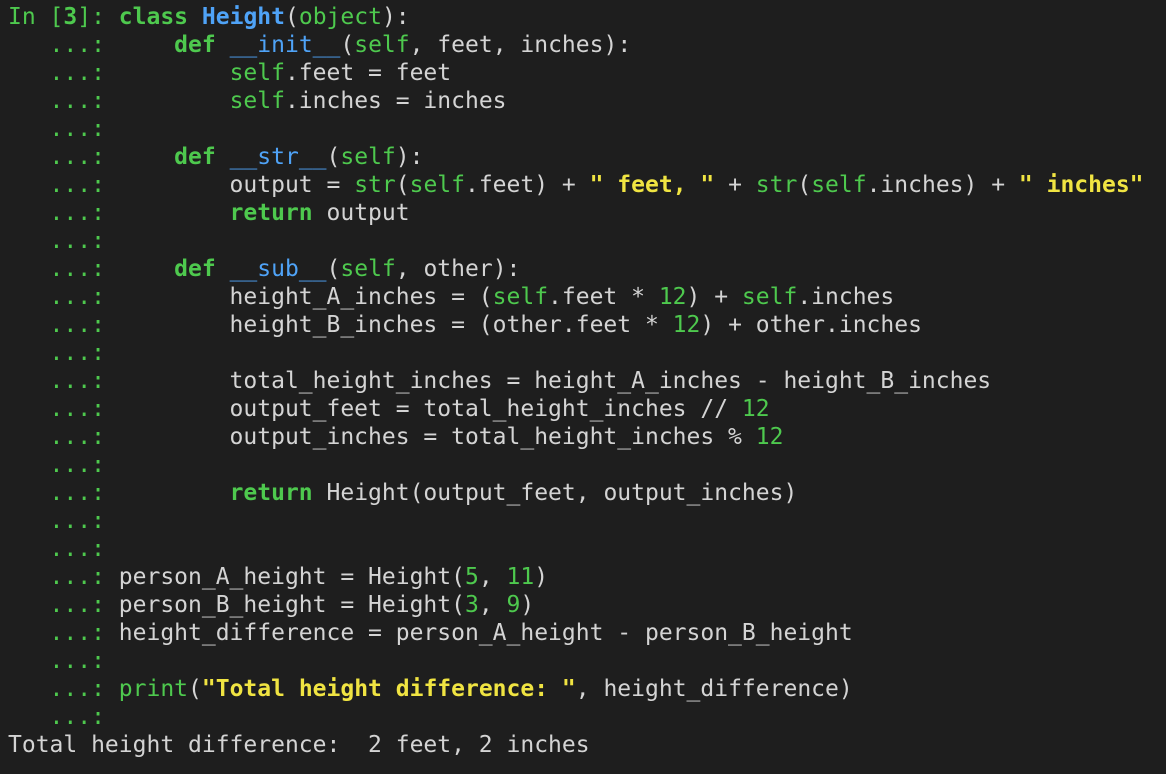 This screenshot has width=1166, height=774. What do you see at coordinates (586, 73) in the screenshot?
I see `code-line: ...: self.feet = feet` at bounding box center [586, 73].